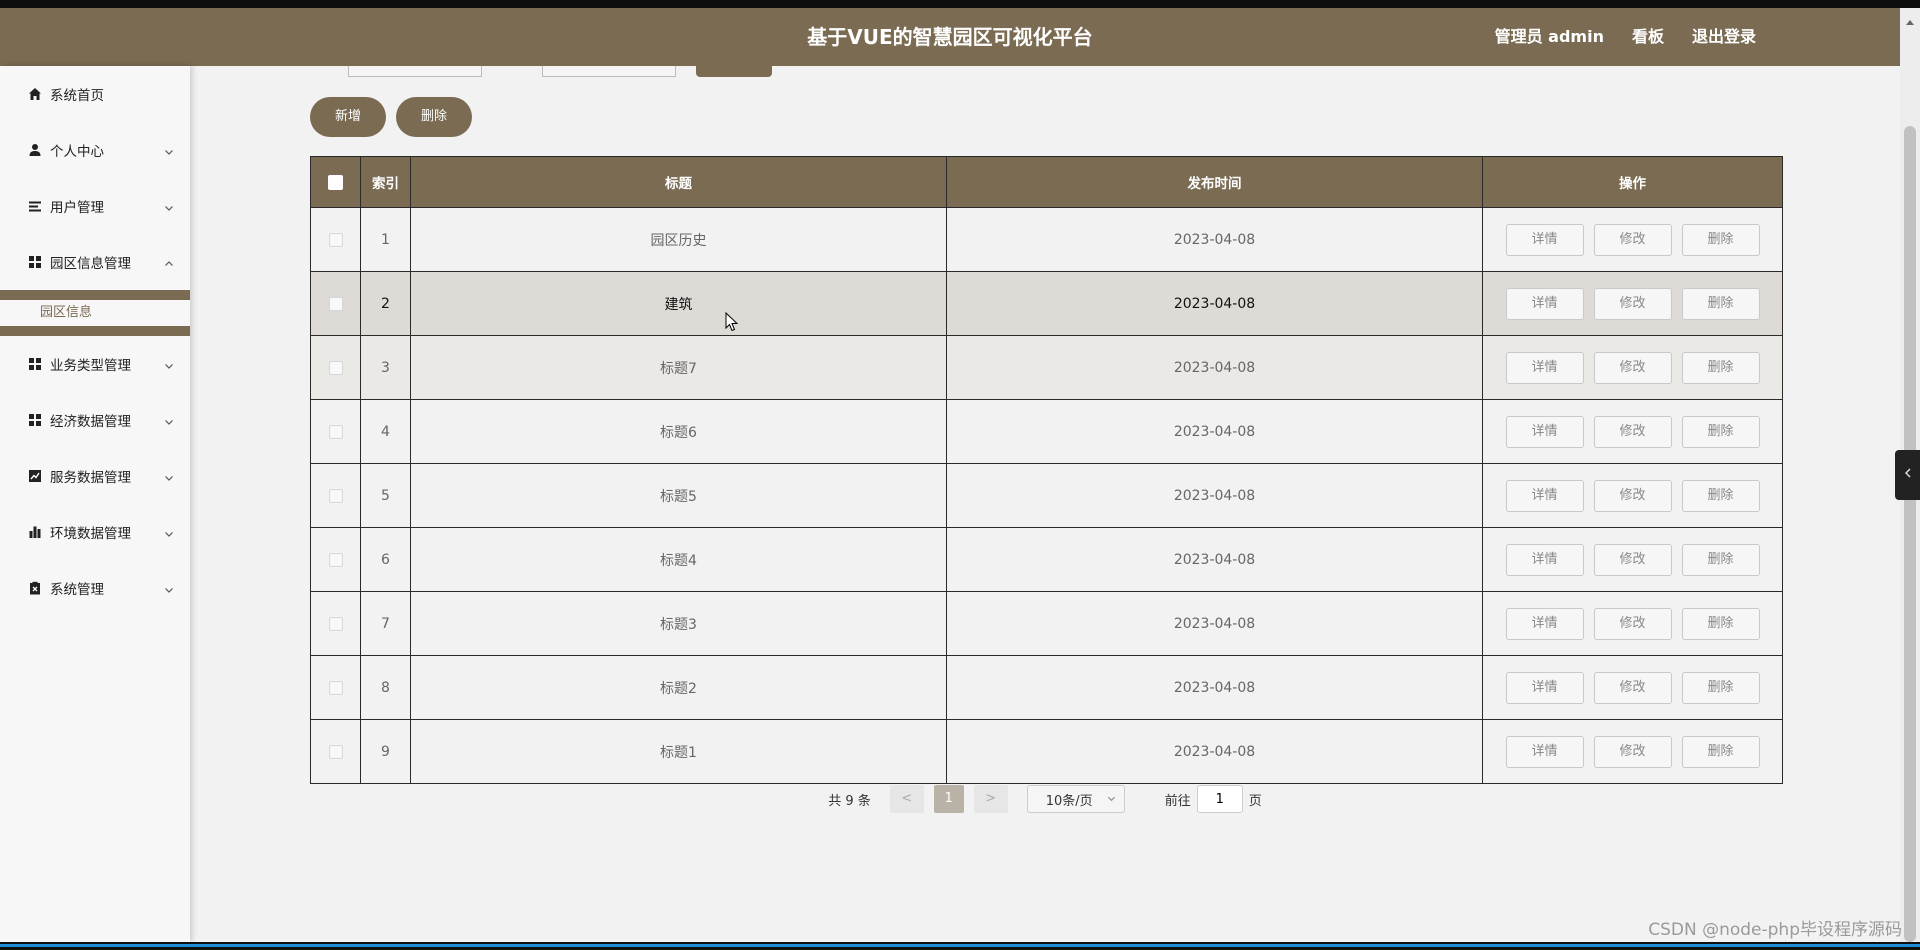  What do you see at coordinates (95, 94) in the screenshot?
I see `sidebar-item-home: 系统首页` at bounding box center [95, 94].